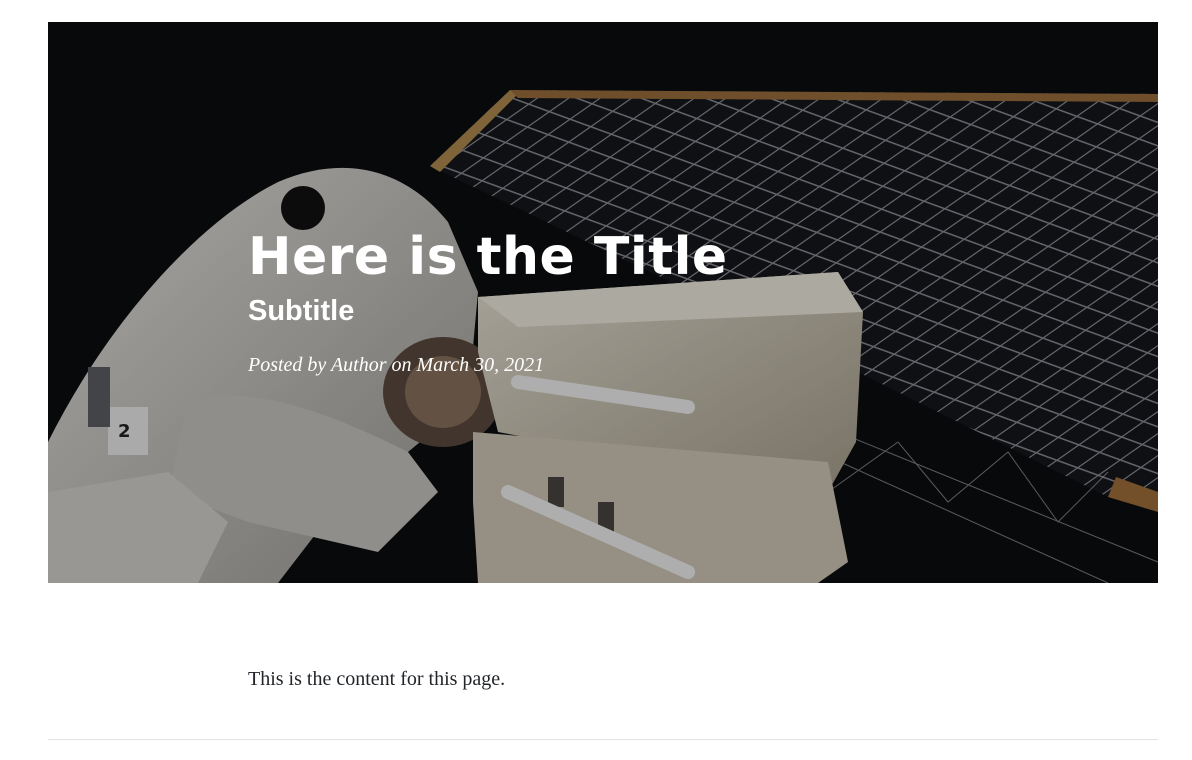 Image resolution: width=1192 pixels, height=760 pixels. What do you see at coordinates (603, 739) in the screenshot?
I see `footer-divider` at bounding box center [603, 739].